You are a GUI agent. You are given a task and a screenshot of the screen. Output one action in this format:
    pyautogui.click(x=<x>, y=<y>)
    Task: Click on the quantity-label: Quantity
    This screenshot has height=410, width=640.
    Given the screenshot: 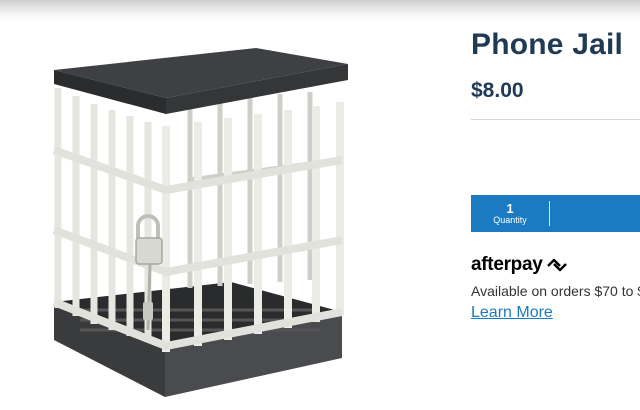 What is the action you would take?
    pyautogui.click(x=510, y=219)
    